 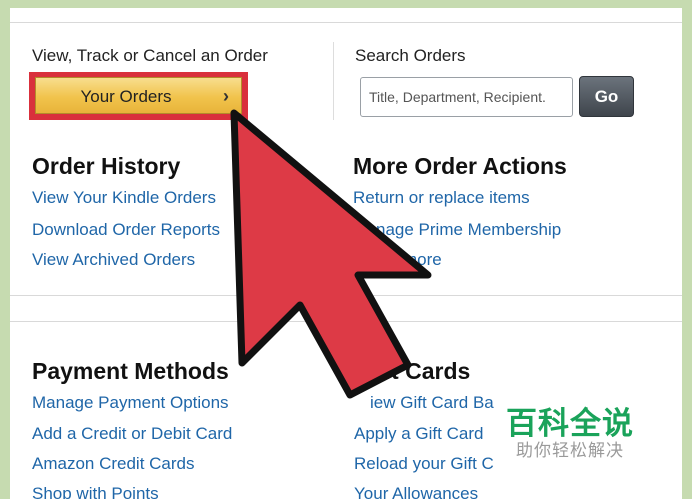 What do you see at coordinates (570, 450) in the screenshot?
I see `watermark-subtitle: 助你轻松解决` at bounding box center [570, 450].